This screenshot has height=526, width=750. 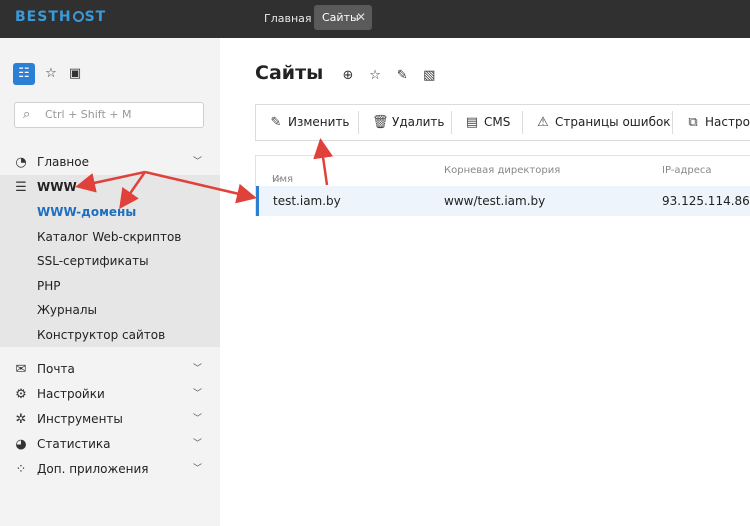 What do you see at coordinates (289, 73) in the screenshot?
I see `page-title: Сайты` at bounding box center [289, 73].